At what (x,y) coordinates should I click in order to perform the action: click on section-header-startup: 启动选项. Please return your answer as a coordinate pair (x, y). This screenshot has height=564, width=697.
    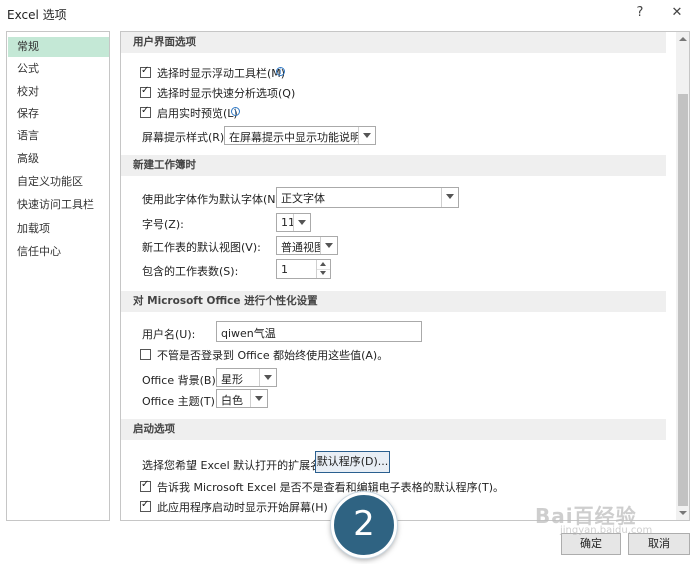
    Looking at the image, I should click on (393, 429).